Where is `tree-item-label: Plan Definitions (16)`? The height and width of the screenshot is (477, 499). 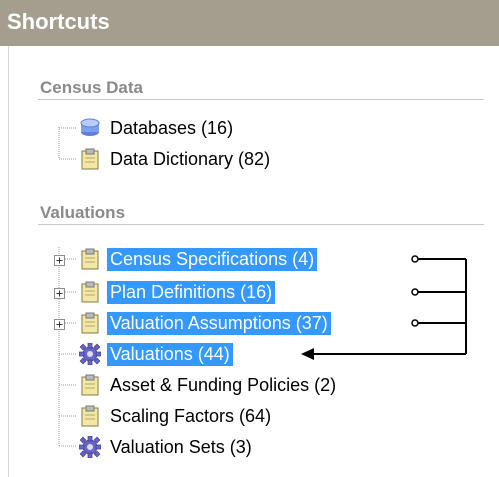
tree-item-label: Plan Definitions (16) is located at coordinates (191, 292).